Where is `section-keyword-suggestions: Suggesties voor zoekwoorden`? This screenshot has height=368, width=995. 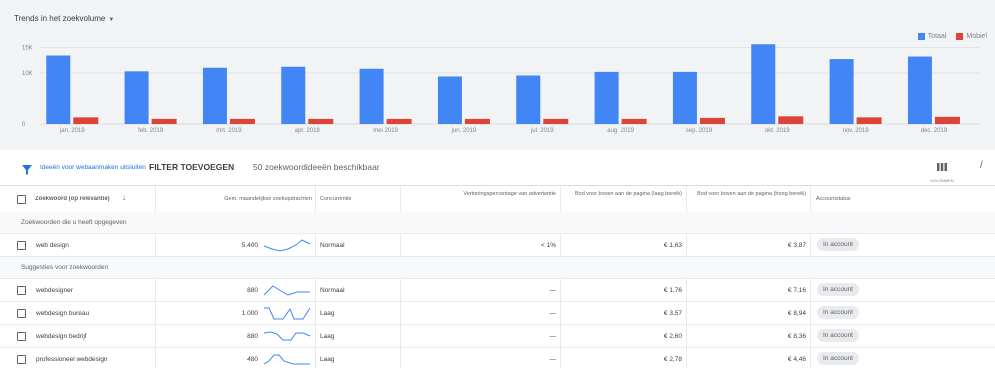 section-keyword-suggestions: Suggesties voor zoekwoorden is located at coordinates (497, 268).